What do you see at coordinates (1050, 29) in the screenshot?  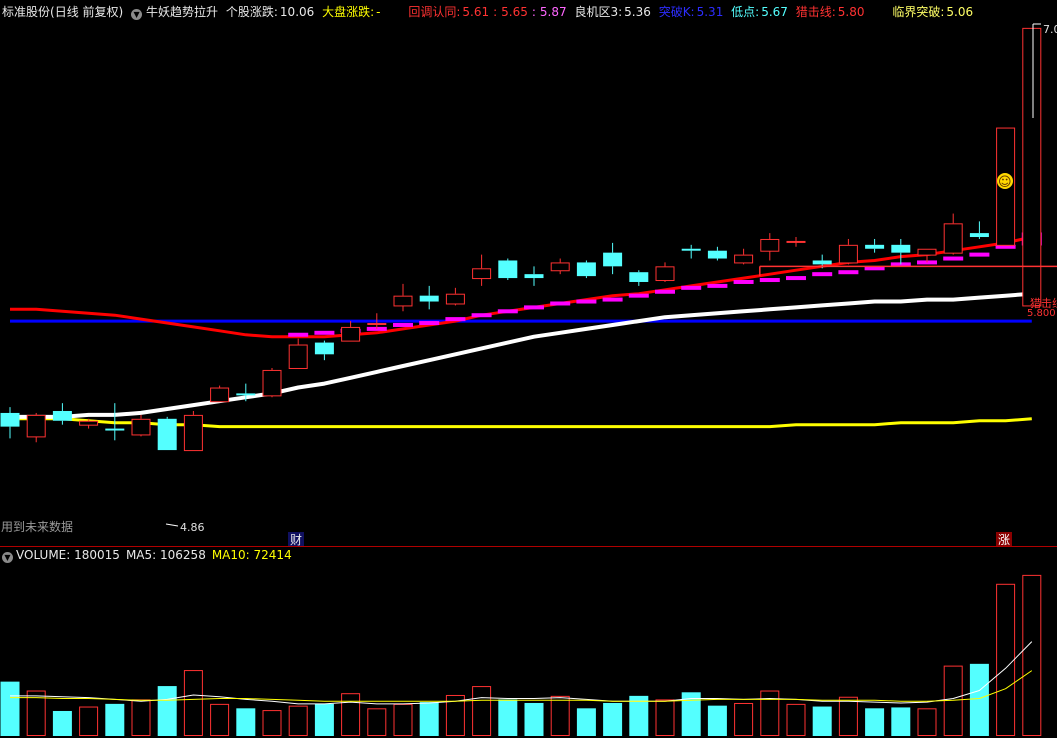 I see `top-price-label: 7.0` at bounding box center [1050, 29].